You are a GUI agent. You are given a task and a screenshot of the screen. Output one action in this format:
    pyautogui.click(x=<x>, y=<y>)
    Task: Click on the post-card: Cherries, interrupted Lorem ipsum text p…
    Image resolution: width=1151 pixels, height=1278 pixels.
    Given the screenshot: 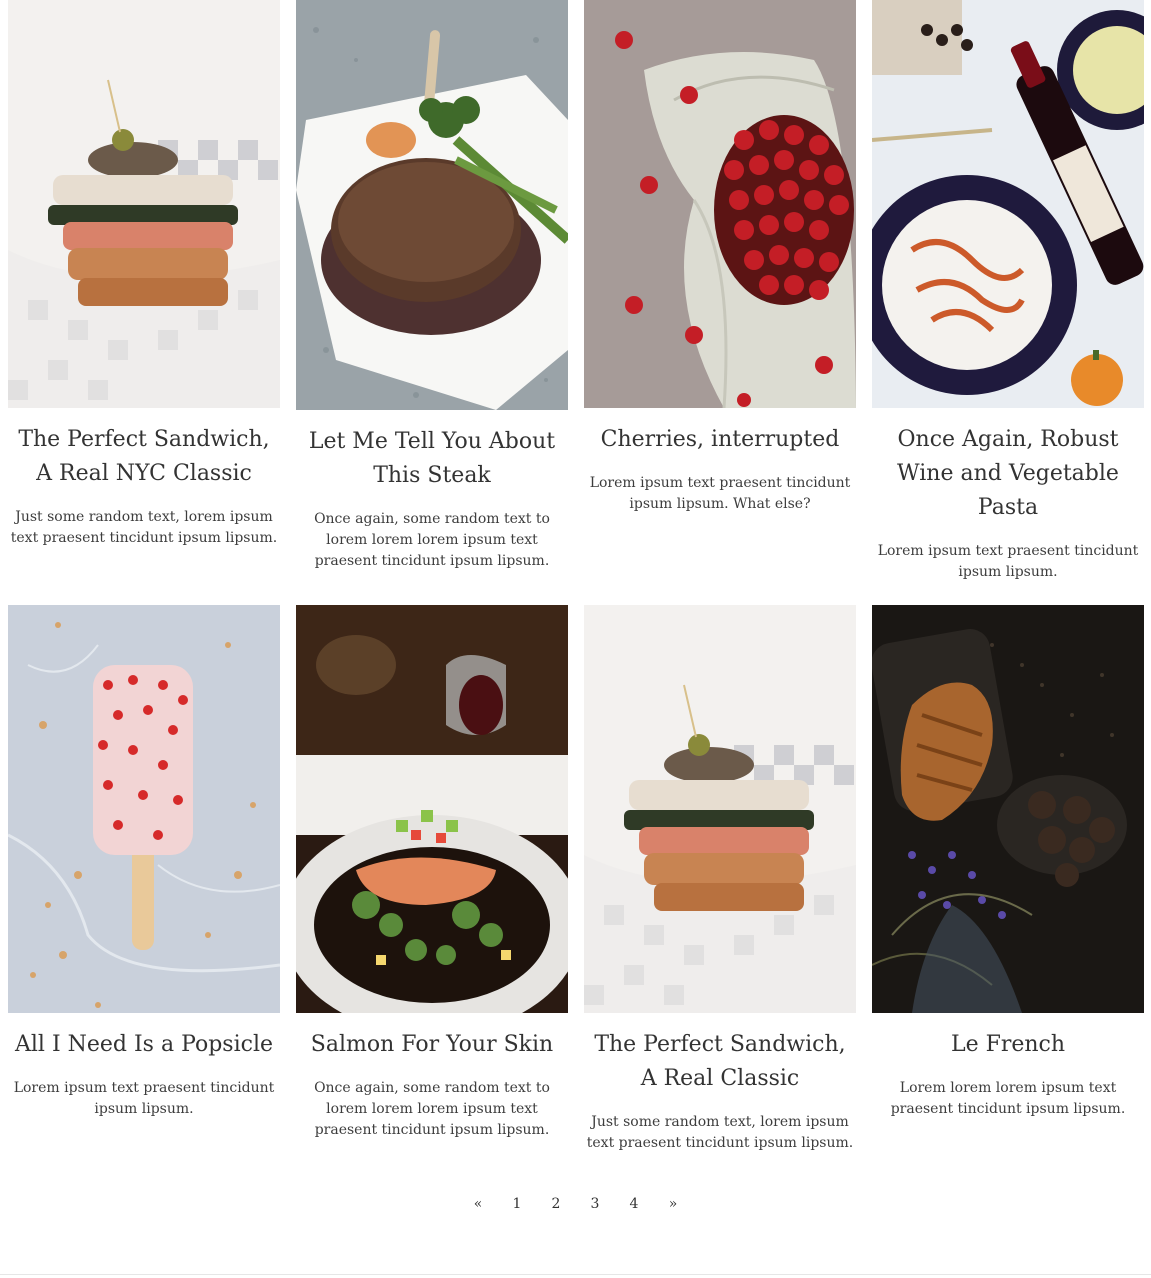 What is the action you would take?
    pyautogui.click(x=720, y=257)
    